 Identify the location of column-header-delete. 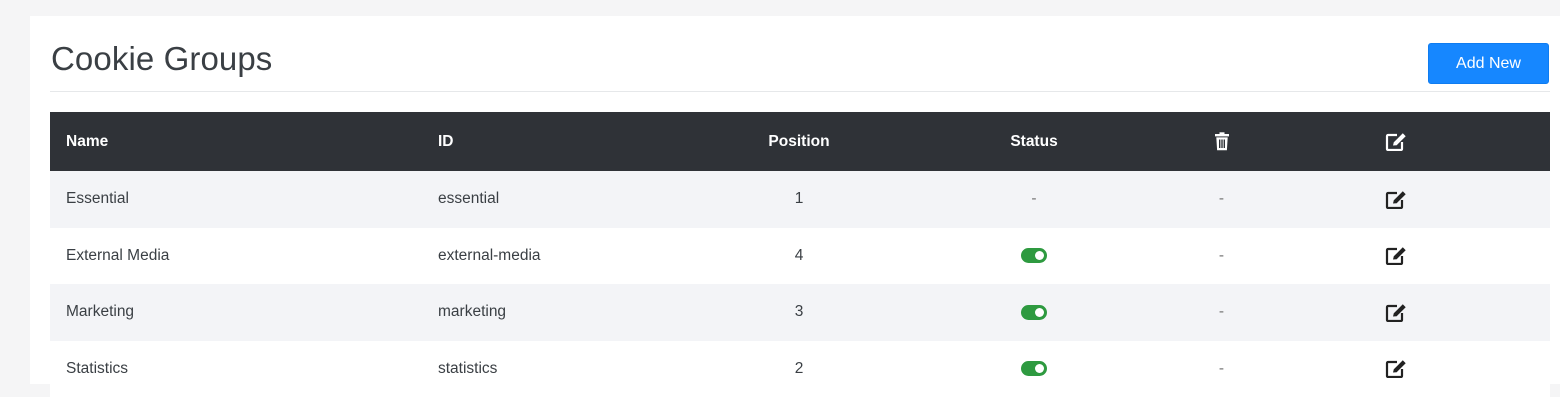
(1221, 141).